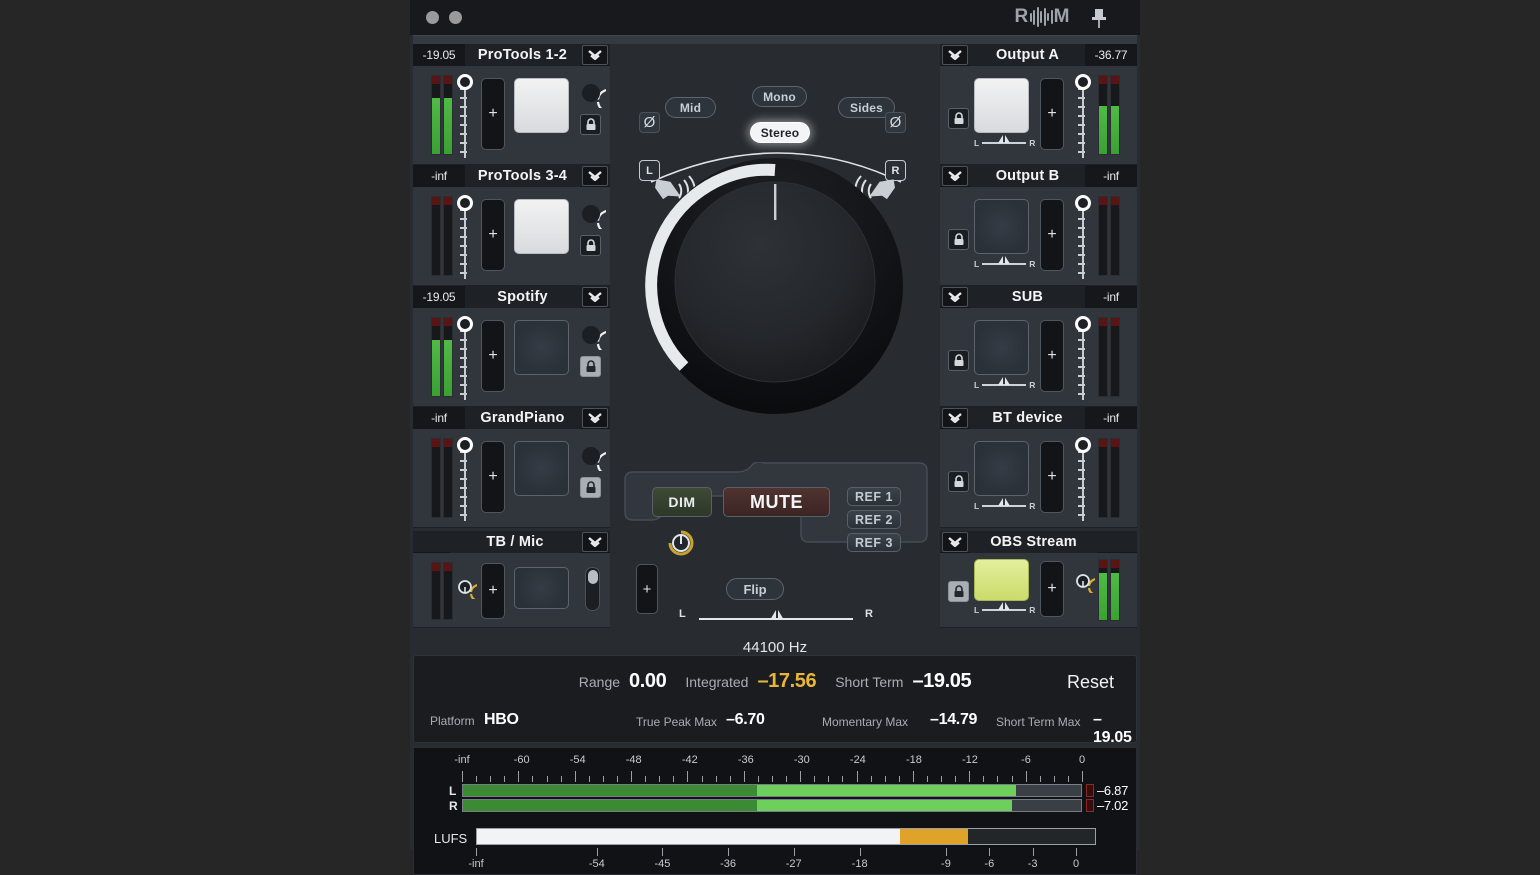 The width and height of the screenshot is (1540, 875). I want to click on flip-button: Flip, so click(755, 589).